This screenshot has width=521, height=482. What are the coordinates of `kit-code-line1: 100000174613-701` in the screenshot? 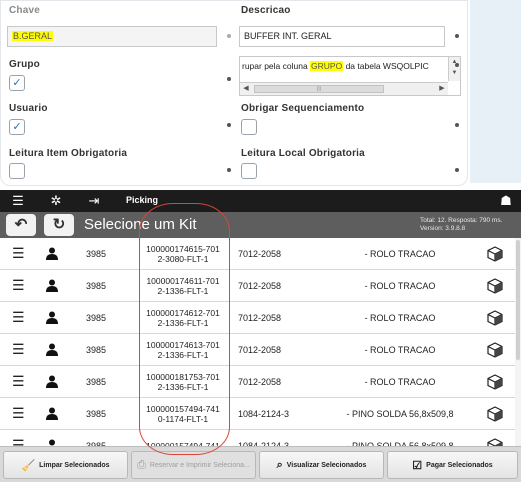 It's located at (183, 344).